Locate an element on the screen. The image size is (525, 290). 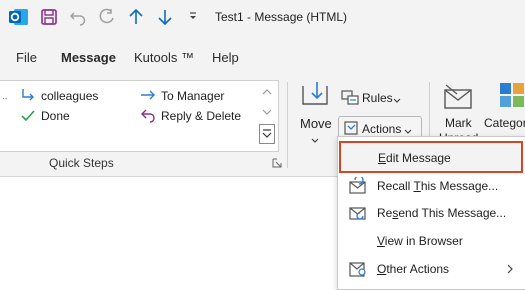
actions-chevron-icon is located at coordinates (408, 129).